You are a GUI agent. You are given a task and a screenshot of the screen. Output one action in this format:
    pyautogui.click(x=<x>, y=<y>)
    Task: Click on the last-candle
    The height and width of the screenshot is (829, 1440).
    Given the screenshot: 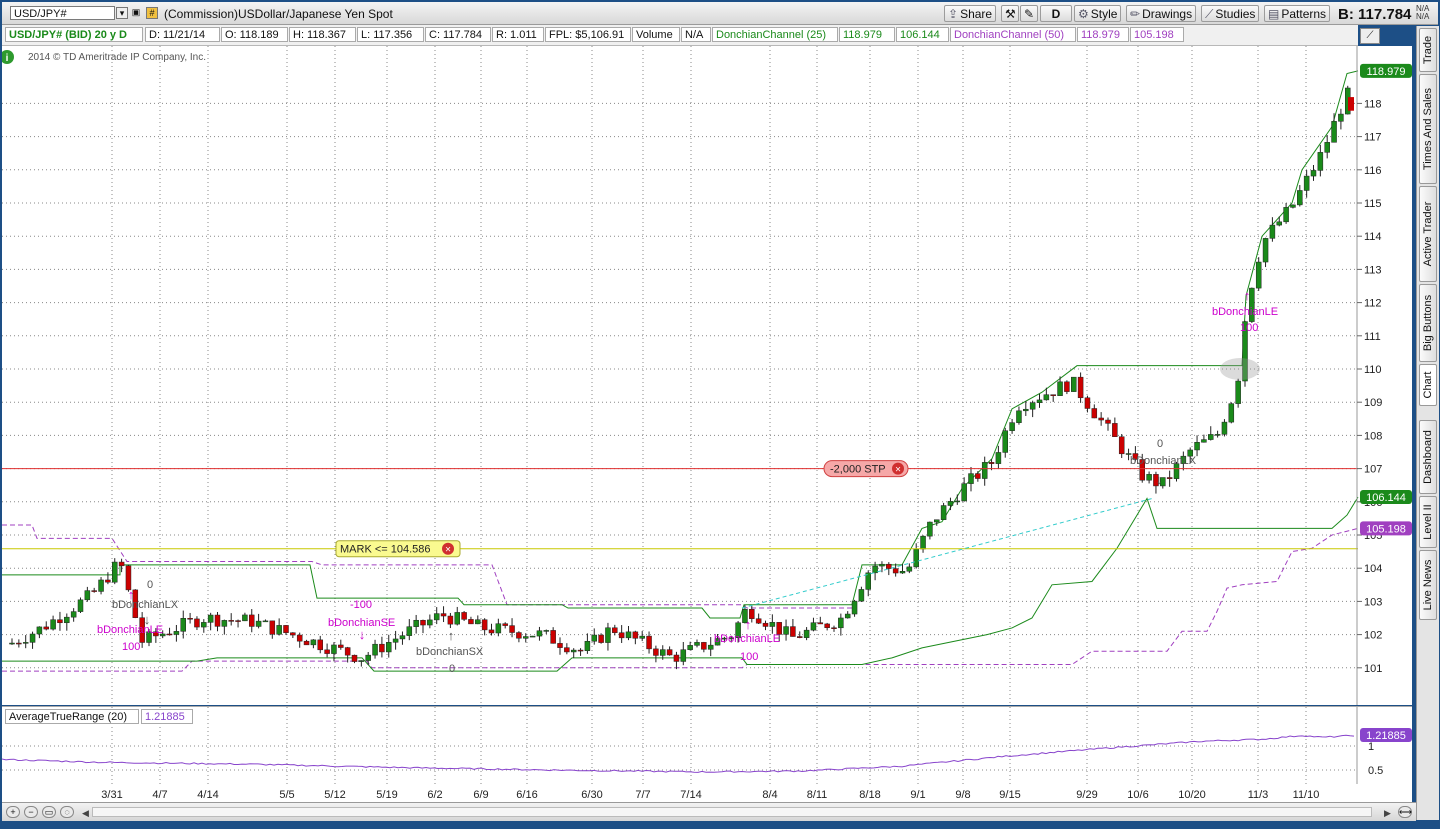 What is the action you would take?
    pyautogui.click(x=1351, y=104)
    